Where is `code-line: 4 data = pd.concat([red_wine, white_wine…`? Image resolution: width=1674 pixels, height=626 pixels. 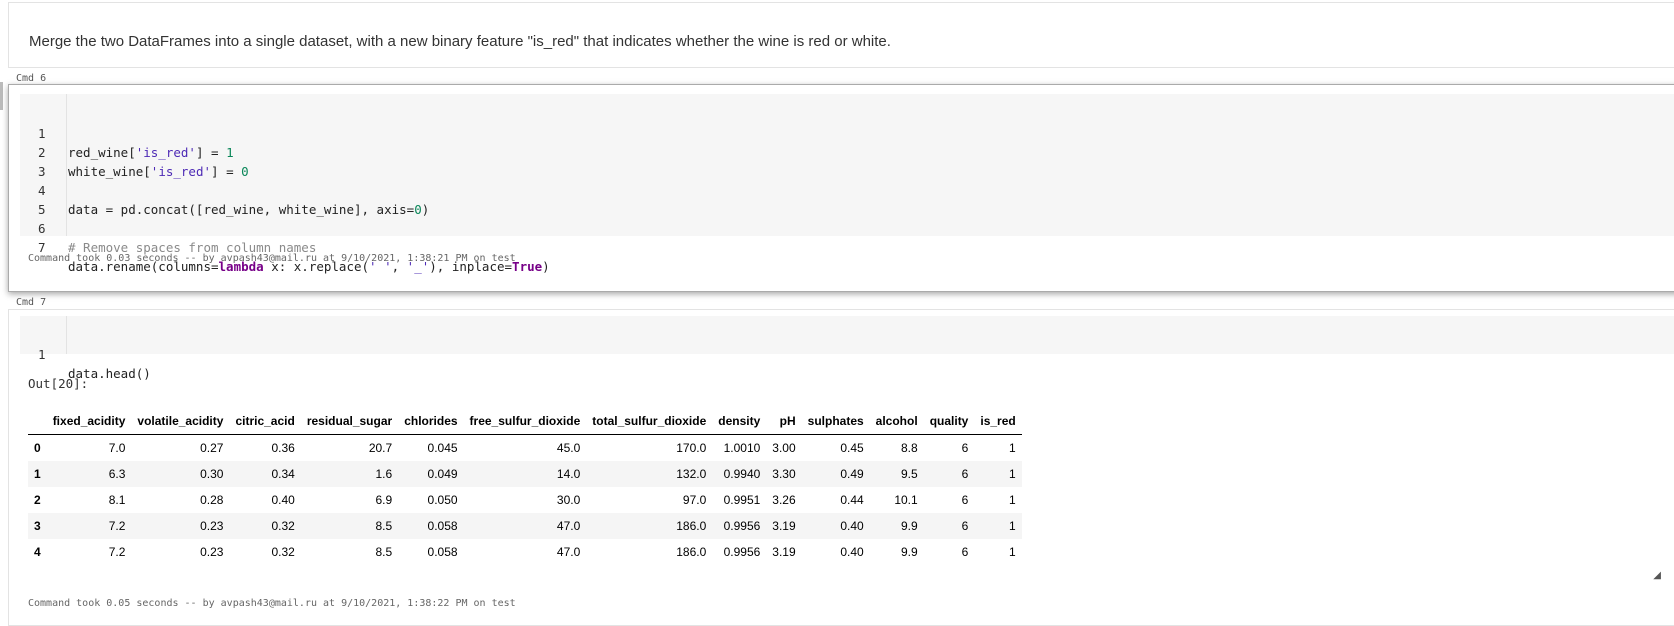
code-line: 4 data = pd.concat([red_wine, white_wine… is located at coordinates (224, 189).